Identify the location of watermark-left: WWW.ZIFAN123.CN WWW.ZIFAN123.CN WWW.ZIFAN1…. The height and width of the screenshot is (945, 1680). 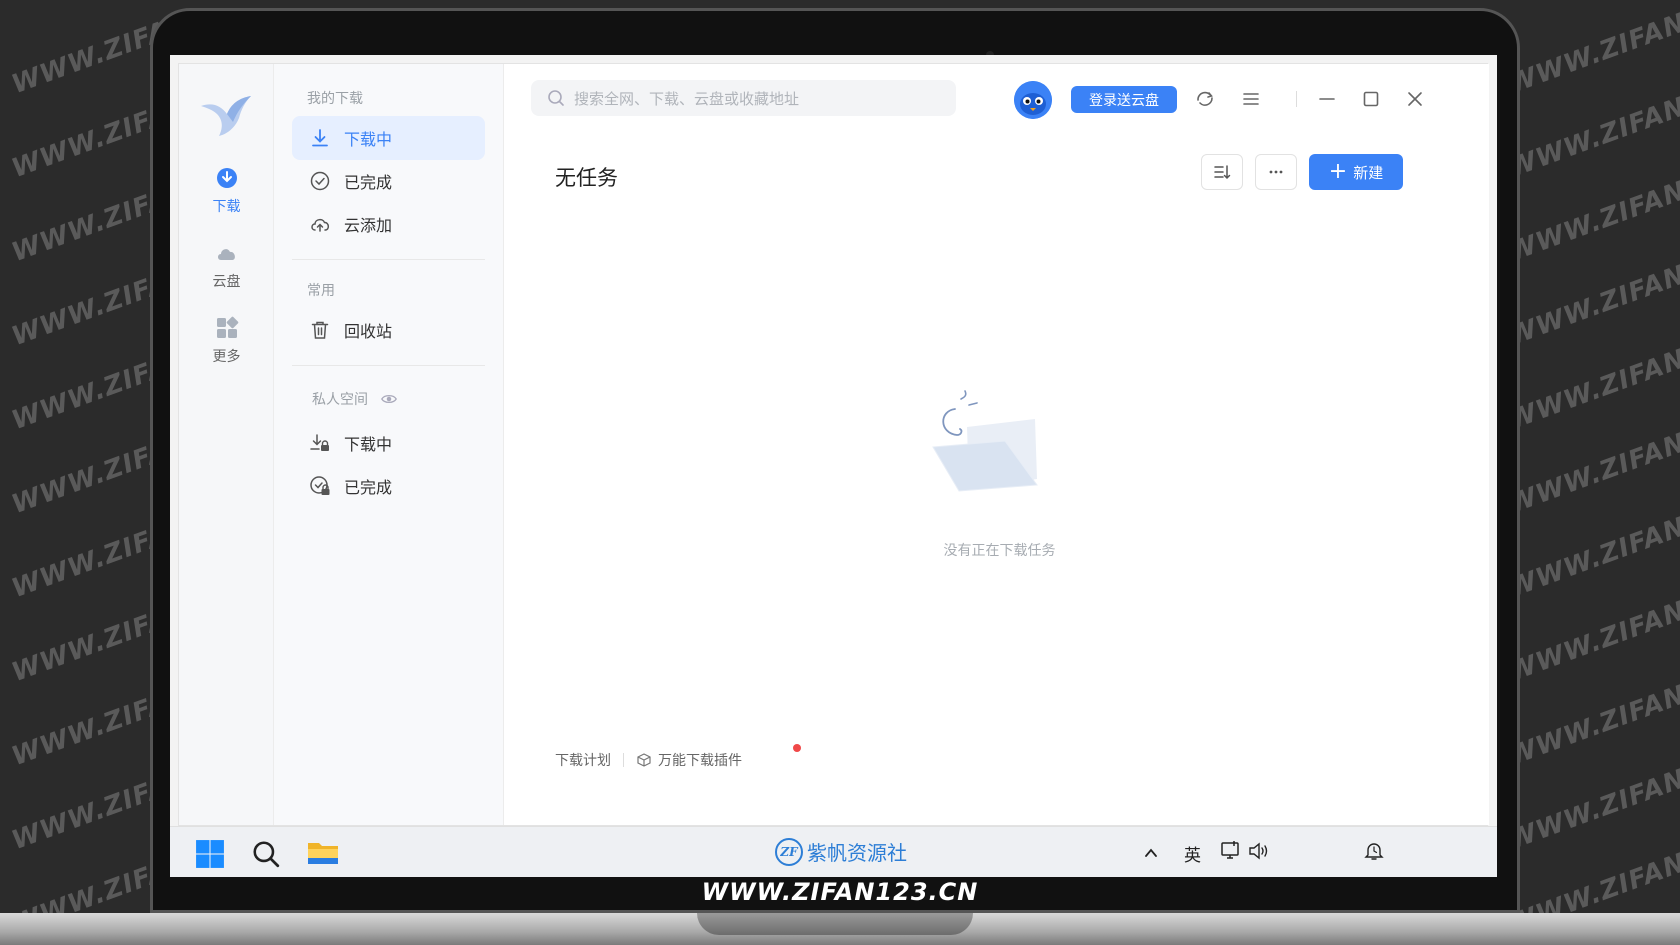
(85, 472).